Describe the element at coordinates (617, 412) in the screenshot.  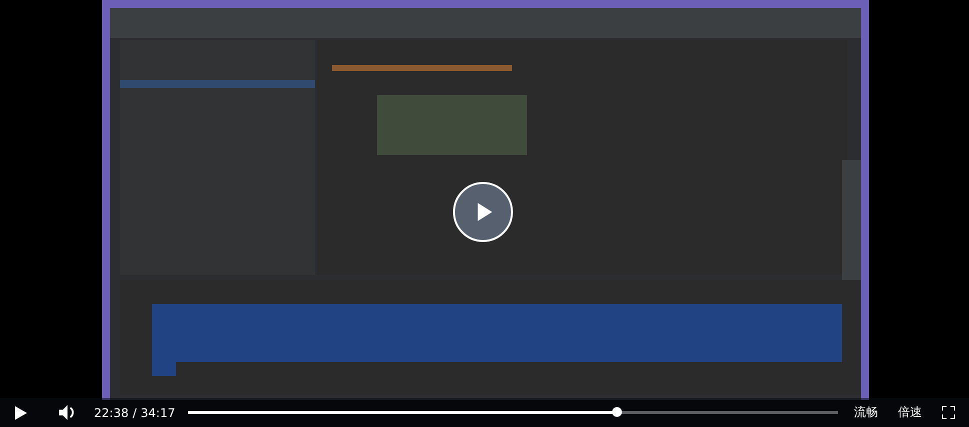
I see `progress-handle` at that location.